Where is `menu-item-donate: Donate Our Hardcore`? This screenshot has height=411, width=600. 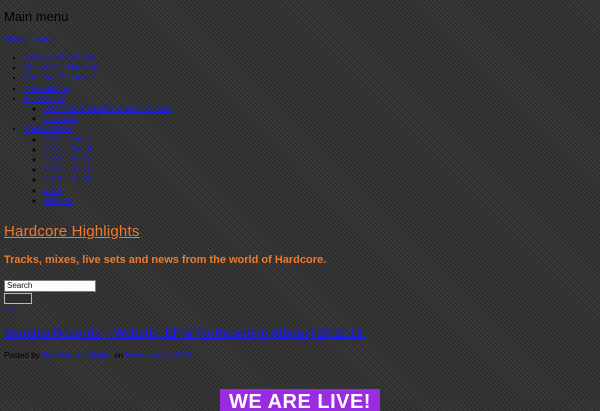
menu-item-donate: Donate Our Hardcore is located at coordinates (97, 68).